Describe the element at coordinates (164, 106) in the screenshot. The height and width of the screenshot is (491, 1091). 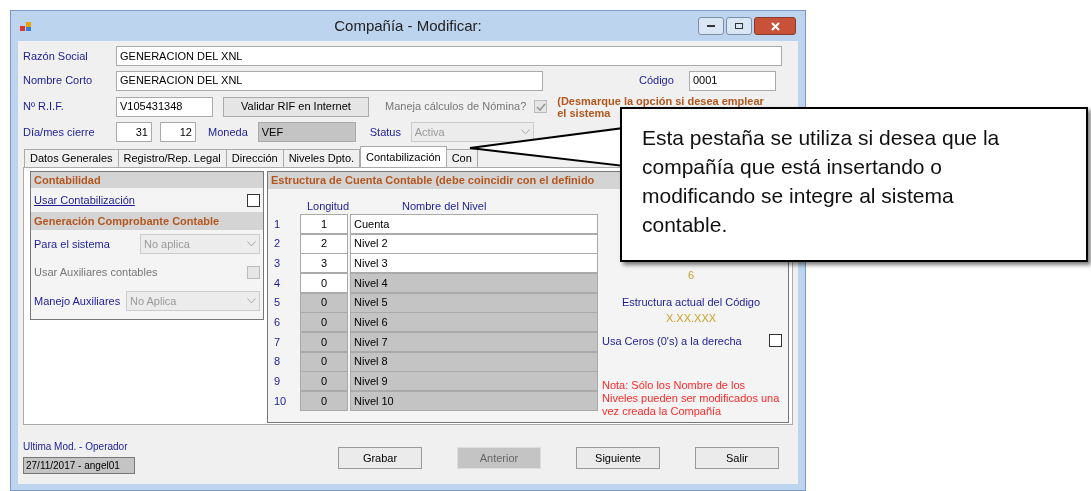
I see `input-field: V105431348` at that location.